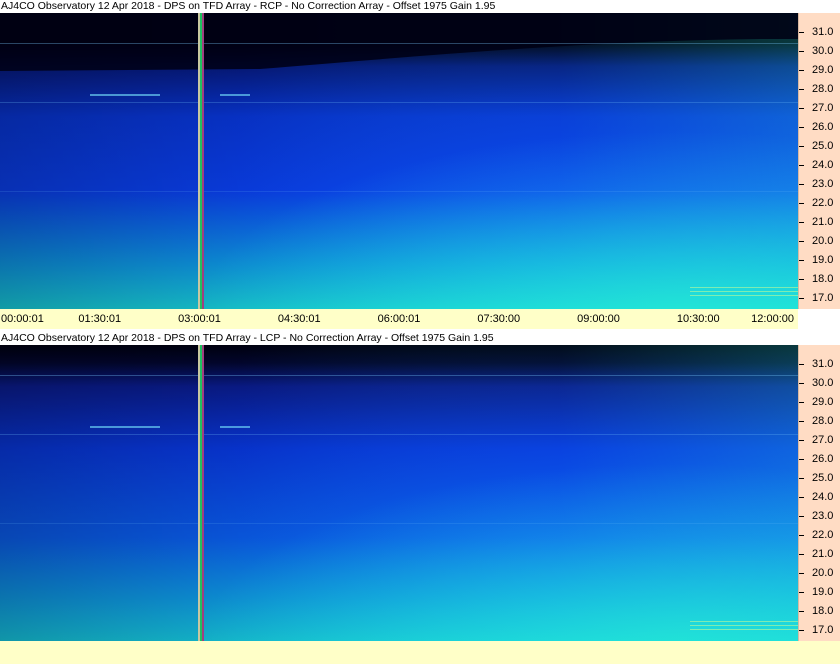 The image size is (840, 664). I want to click on x-tick-label: 06:00:01, so click(399, 319).